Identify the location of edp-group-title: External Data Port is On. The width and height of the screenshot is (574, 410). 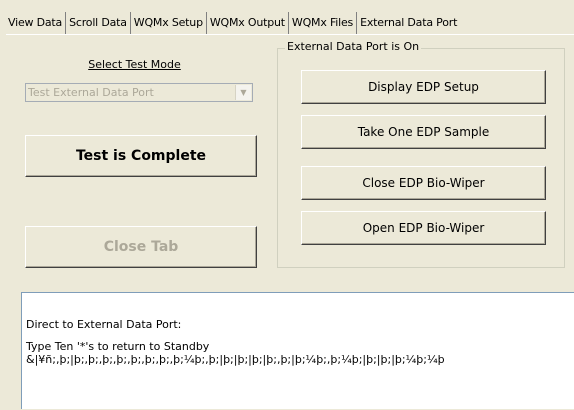
(353, 46).